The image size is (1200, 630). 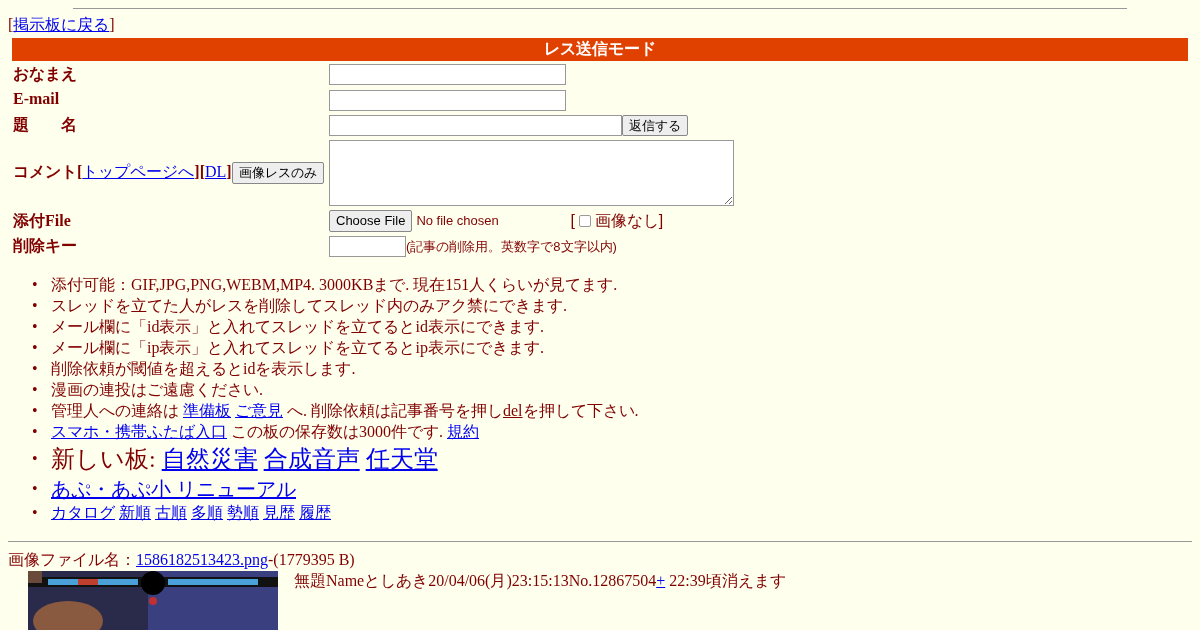 I want to click on notice-link: 古順, so click(x=171, y=513).